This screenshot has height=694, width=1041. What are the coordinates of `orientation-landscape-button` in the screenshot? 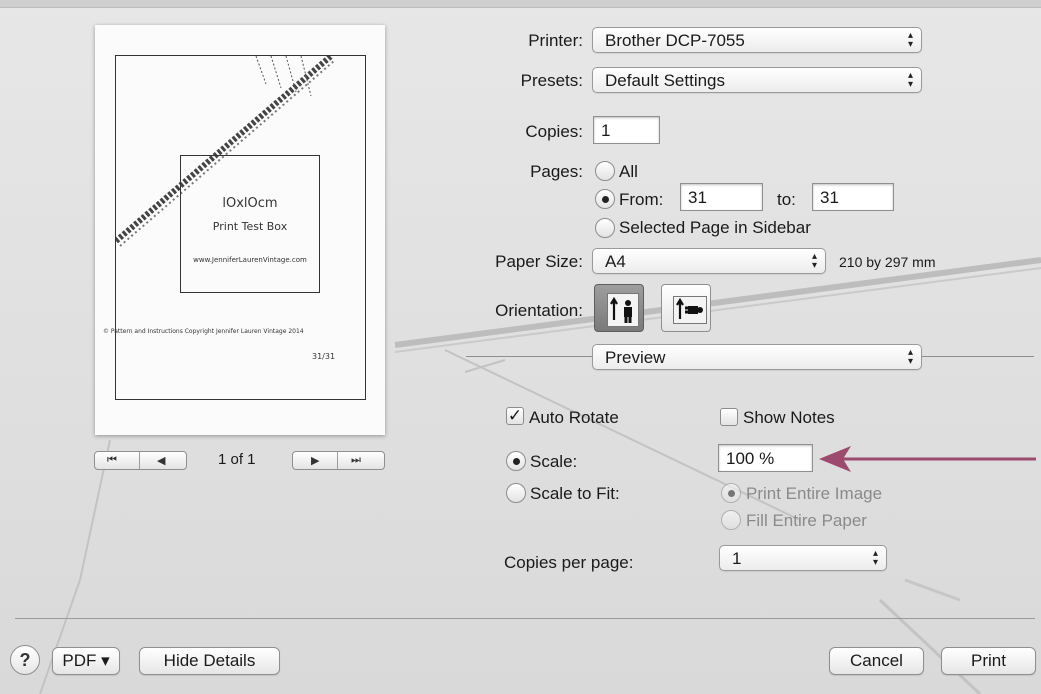 It's located at (686, 308).